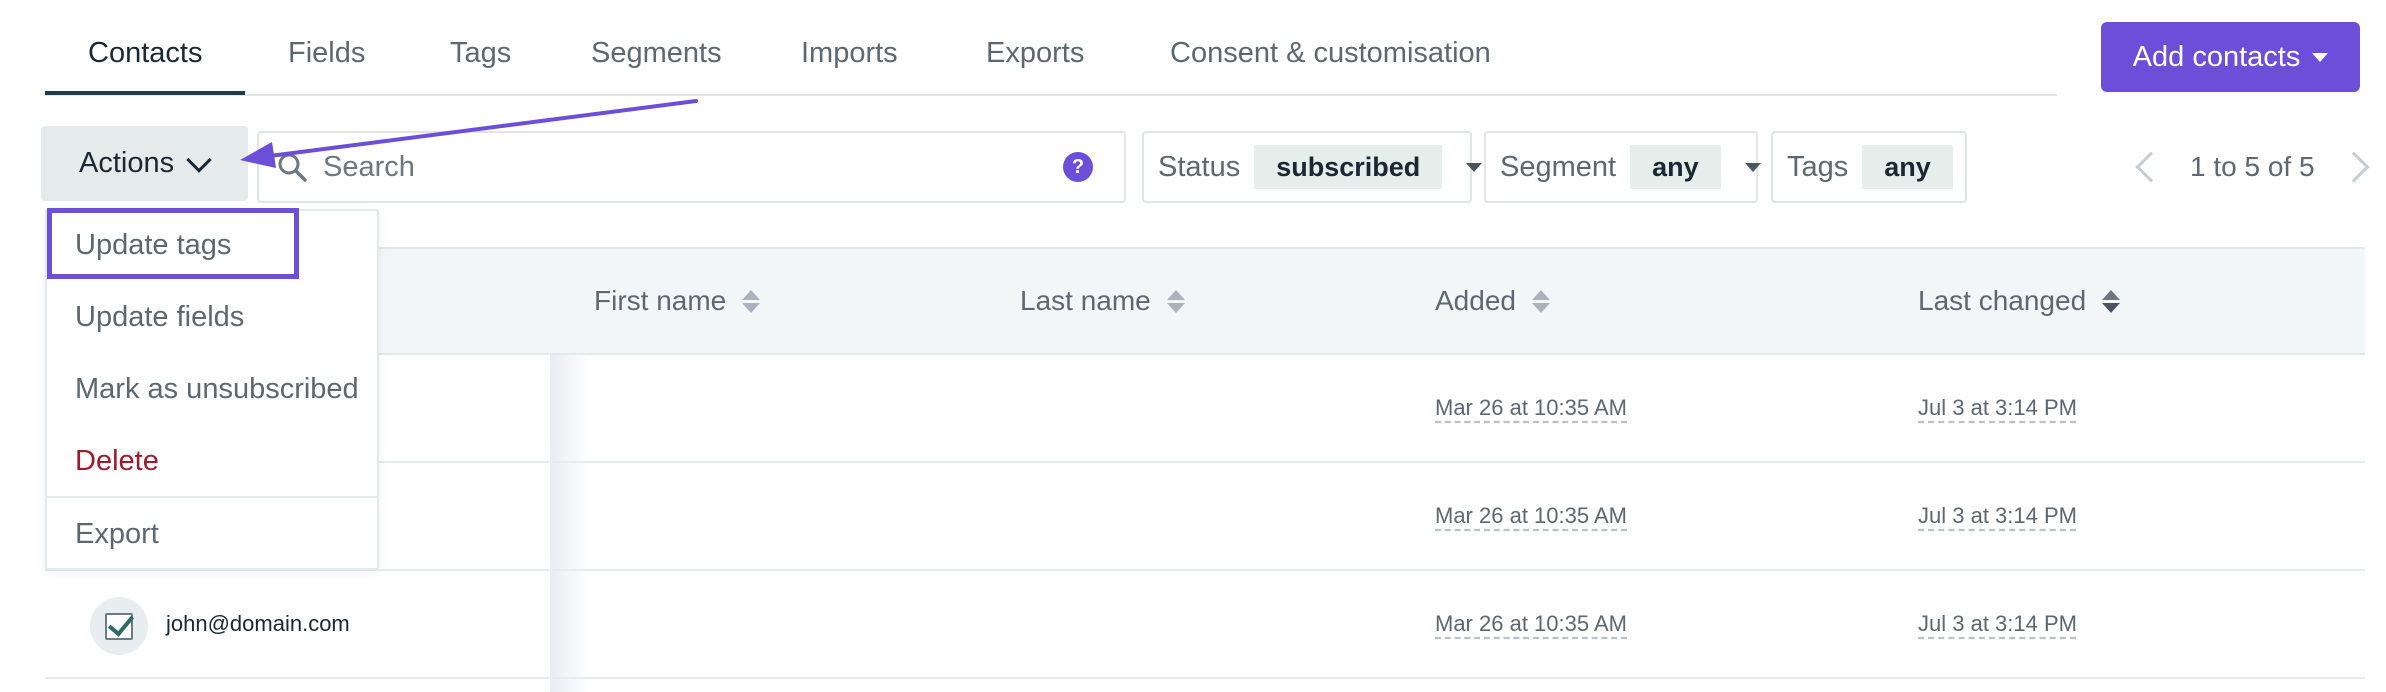 Image resolution: width=2386 pixels, height=692 pixels. I want to click on chevron-down-icon, so click(199, 159).